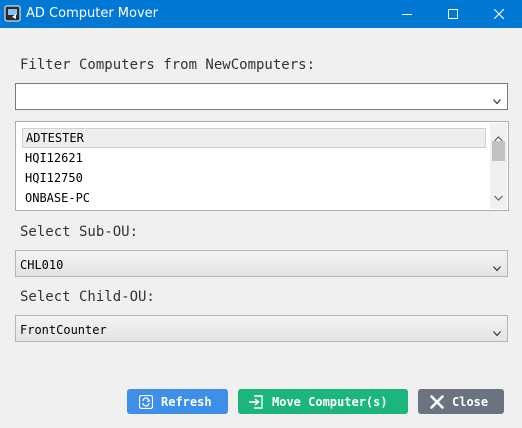 This screenshot has height=428, width=522. I want to click on minimize-icon, so click(407, 14).